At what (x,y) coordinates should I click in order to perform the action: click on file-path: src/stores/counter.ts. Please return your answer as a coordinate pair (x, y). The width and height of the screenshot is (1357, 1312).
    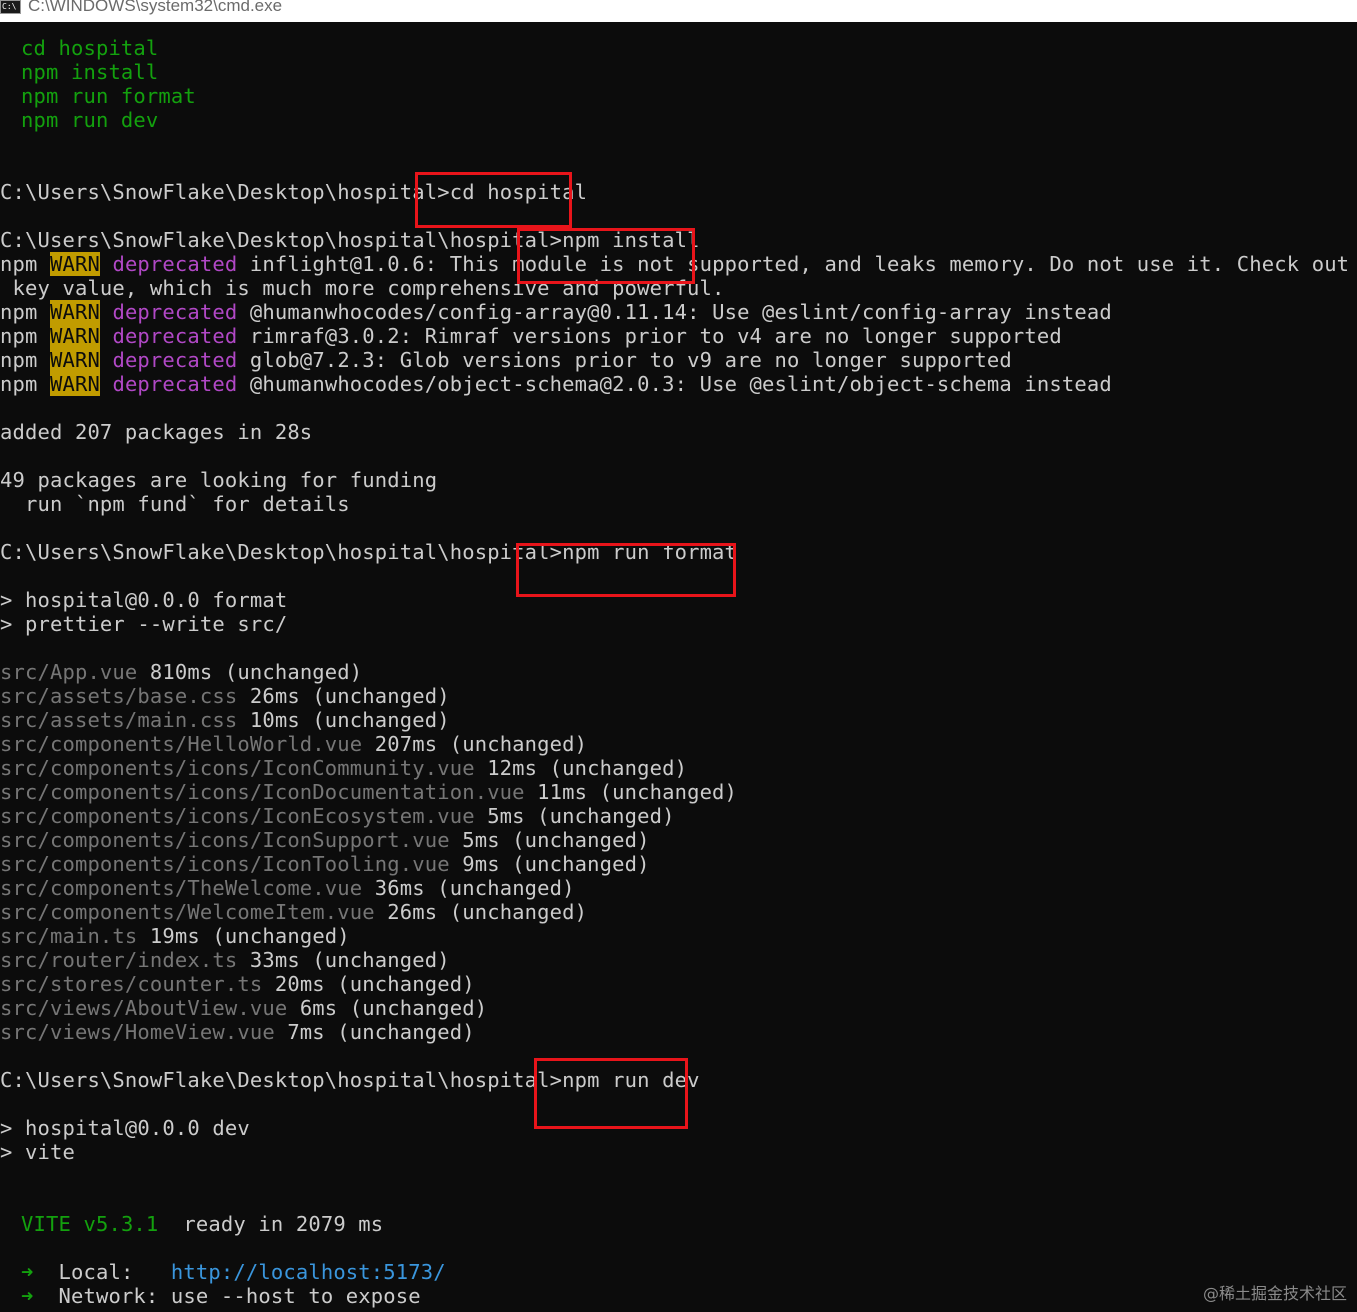
    Looking at the image, I should click on (131, 984).